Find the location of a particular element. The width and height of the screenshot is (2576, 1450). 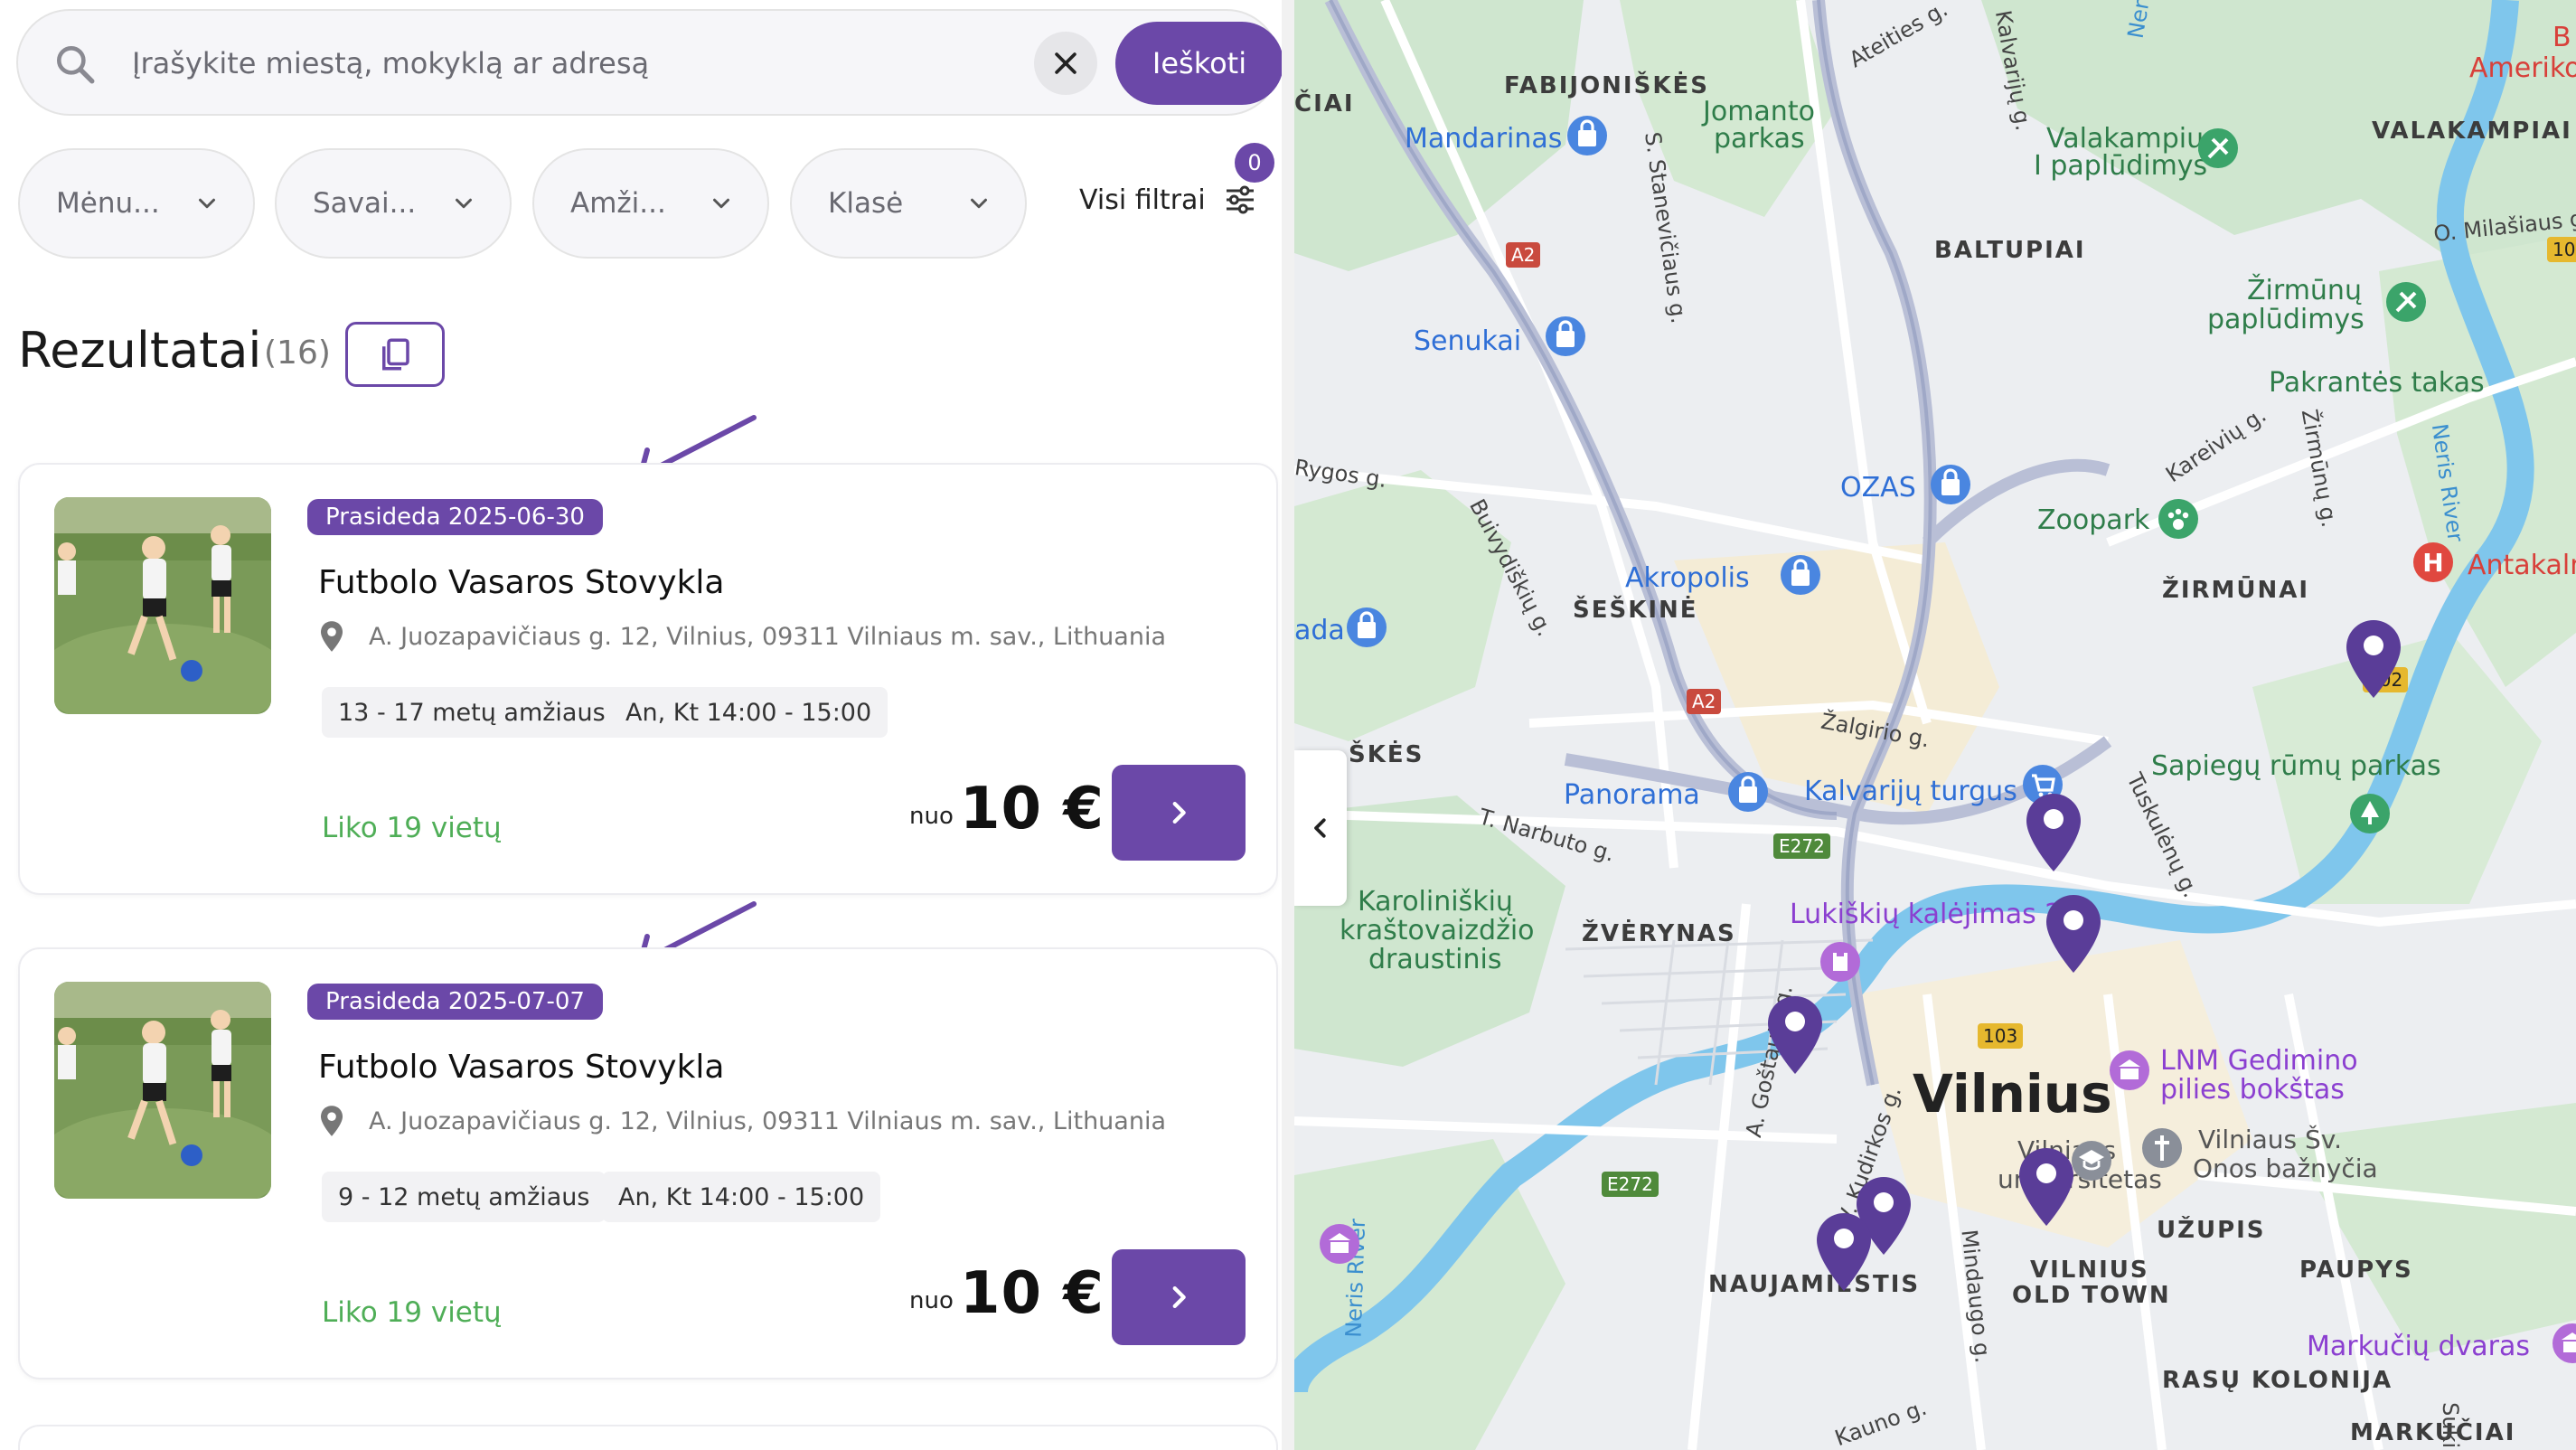

poi-label: LNM Gedimino is located at coordinates (2259, 1061).